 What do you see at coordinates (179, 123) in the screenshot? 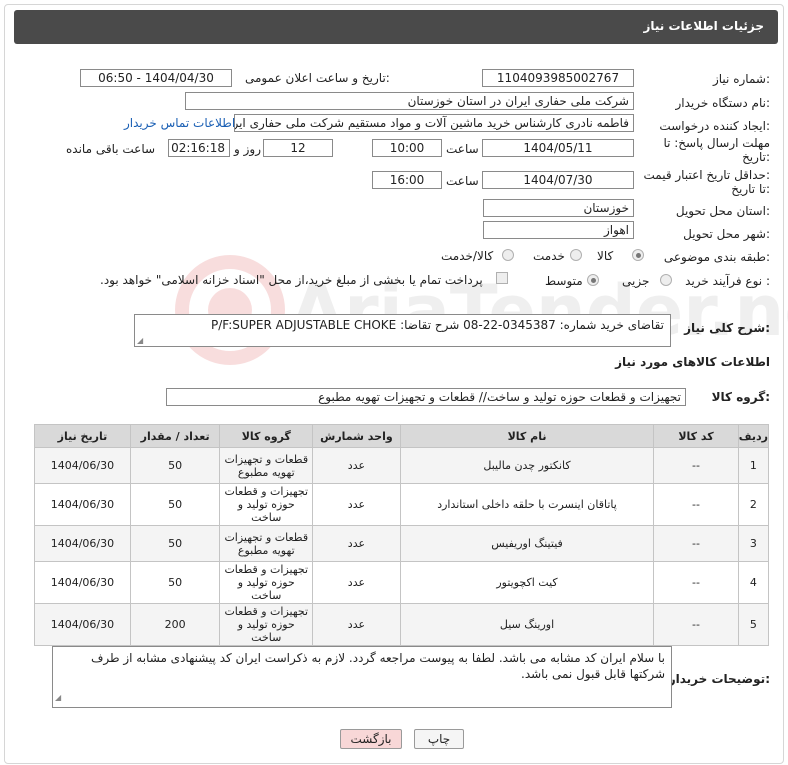
I see `buyer-contact-link: اطلاعات تماس خریدار` at bounding box center [179, 123].